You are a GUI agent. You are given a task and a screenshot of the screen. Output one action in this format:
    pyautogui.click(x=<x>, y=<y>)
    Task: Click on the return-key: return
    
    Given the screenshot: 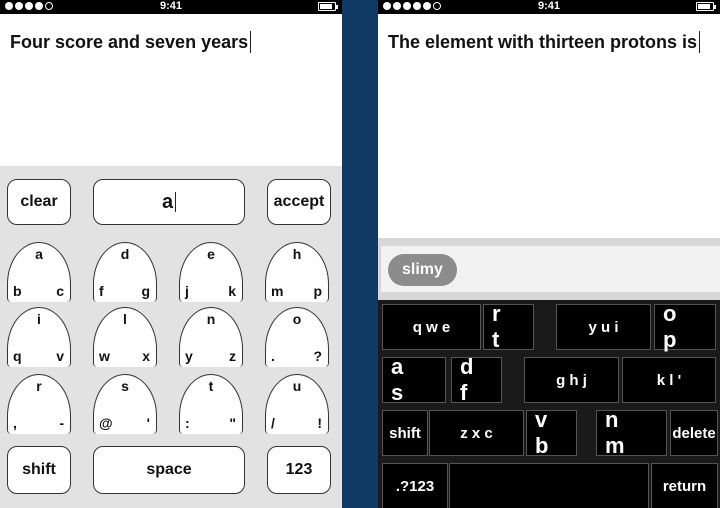 What is the action you would take?
    pyautogui.click(x=684, y=485)
    